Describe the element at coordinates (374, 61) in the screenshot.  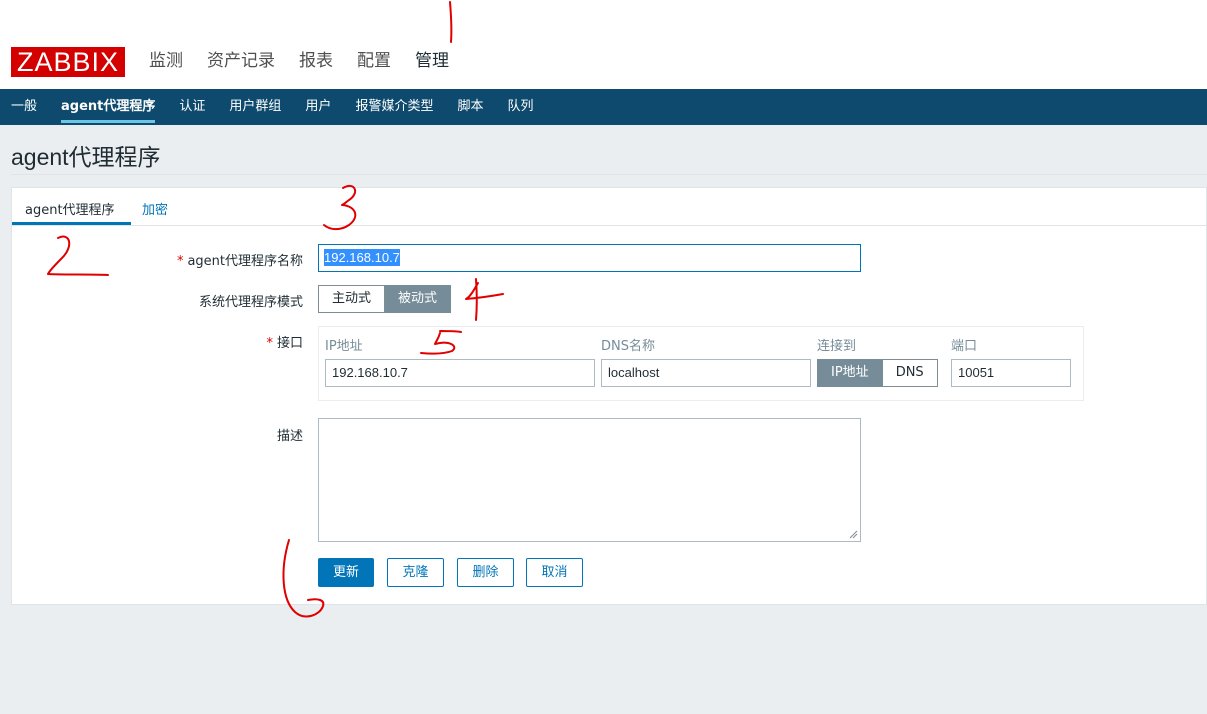
I see `menu-configuration: 配置` at that location.